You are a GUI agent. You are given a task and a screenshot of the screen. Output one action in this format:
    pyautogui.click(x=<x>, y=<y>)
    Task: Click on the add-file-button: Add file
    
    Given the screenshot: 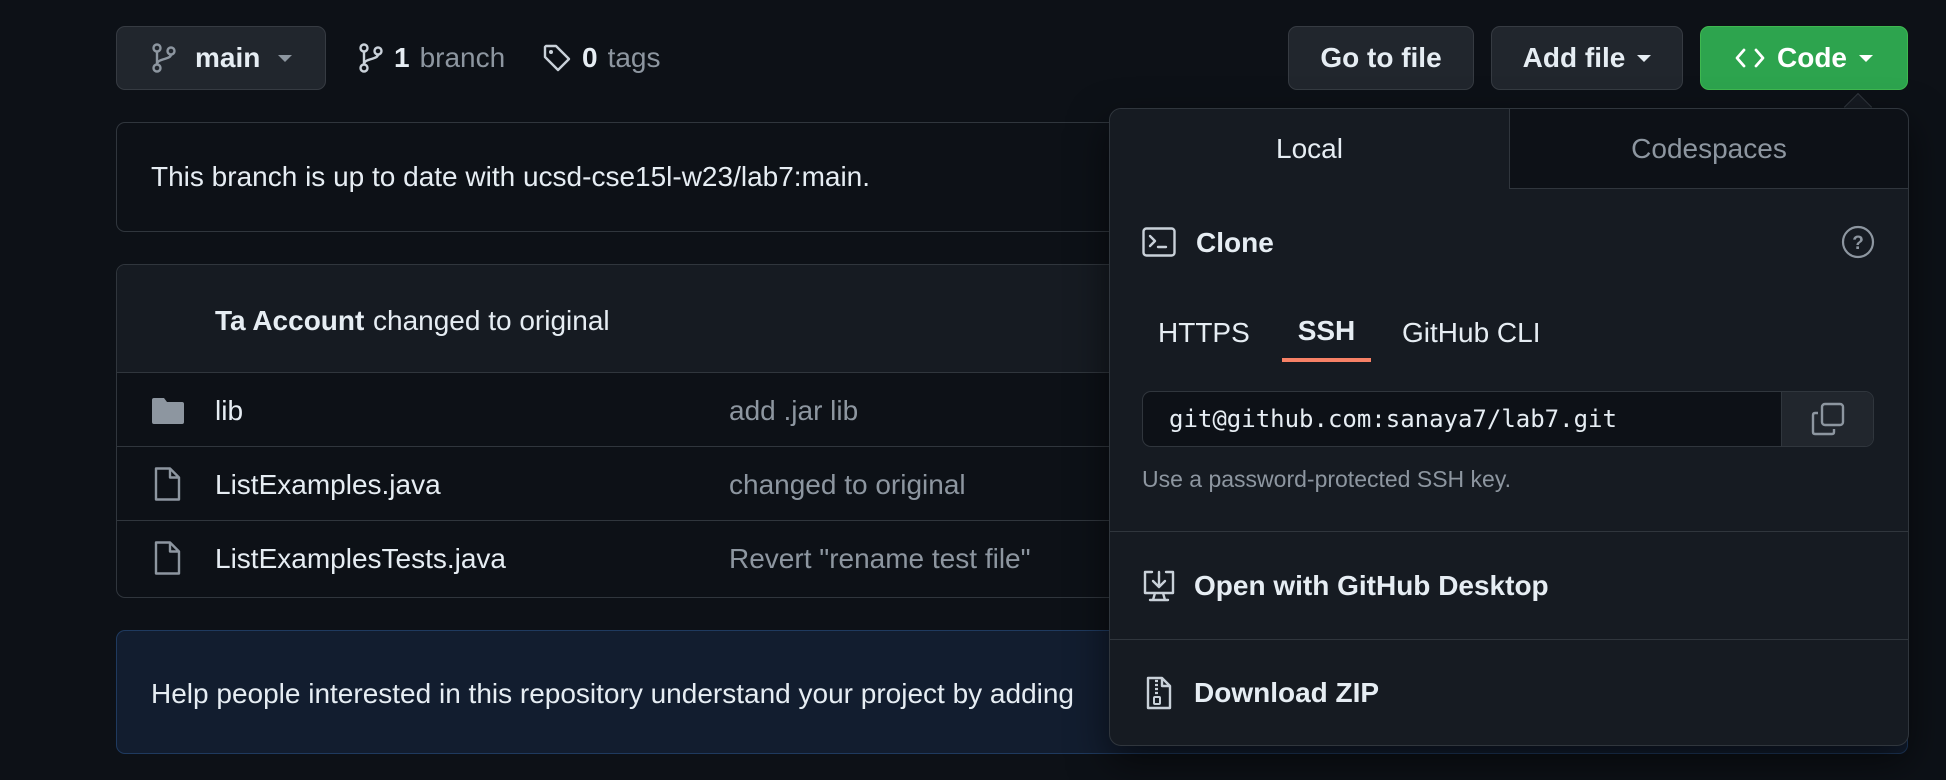 What is the action you would take?
    pyautogui.click(x=1587, y=58)
    